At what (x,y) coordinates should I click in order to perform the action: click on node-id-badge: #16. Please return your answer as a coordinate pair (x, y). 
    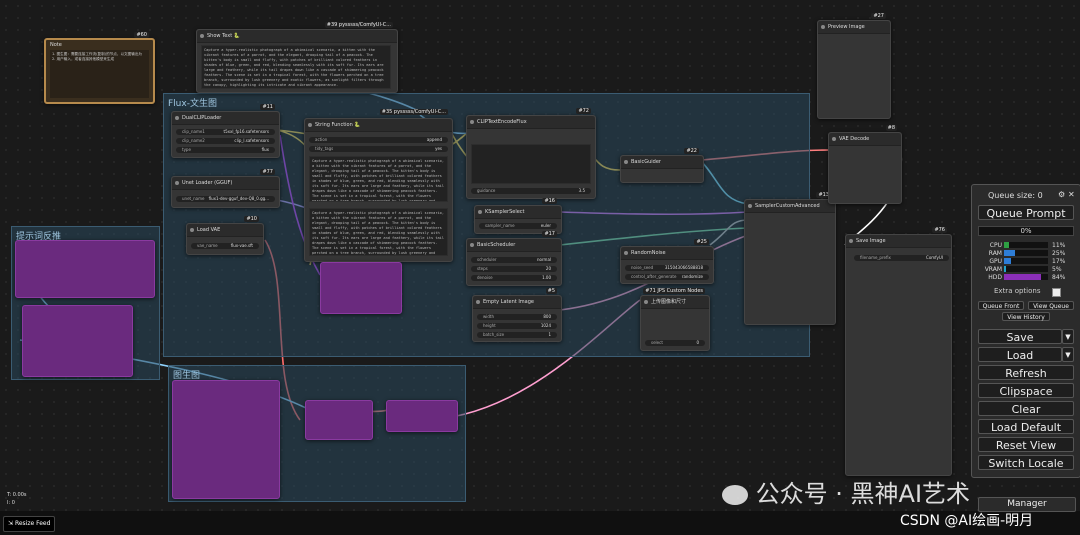
    Looking at the image, I should click on (549, 201).